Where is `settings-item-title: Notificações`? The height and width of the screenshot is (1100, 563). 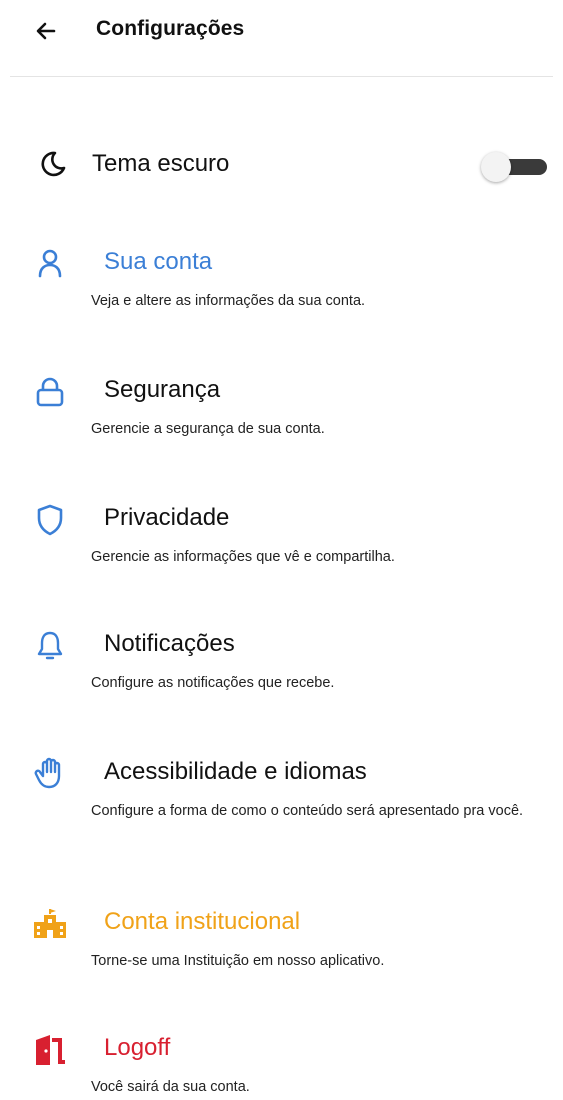 settings-item-title: Notificações is located at coordinates (169, 643).